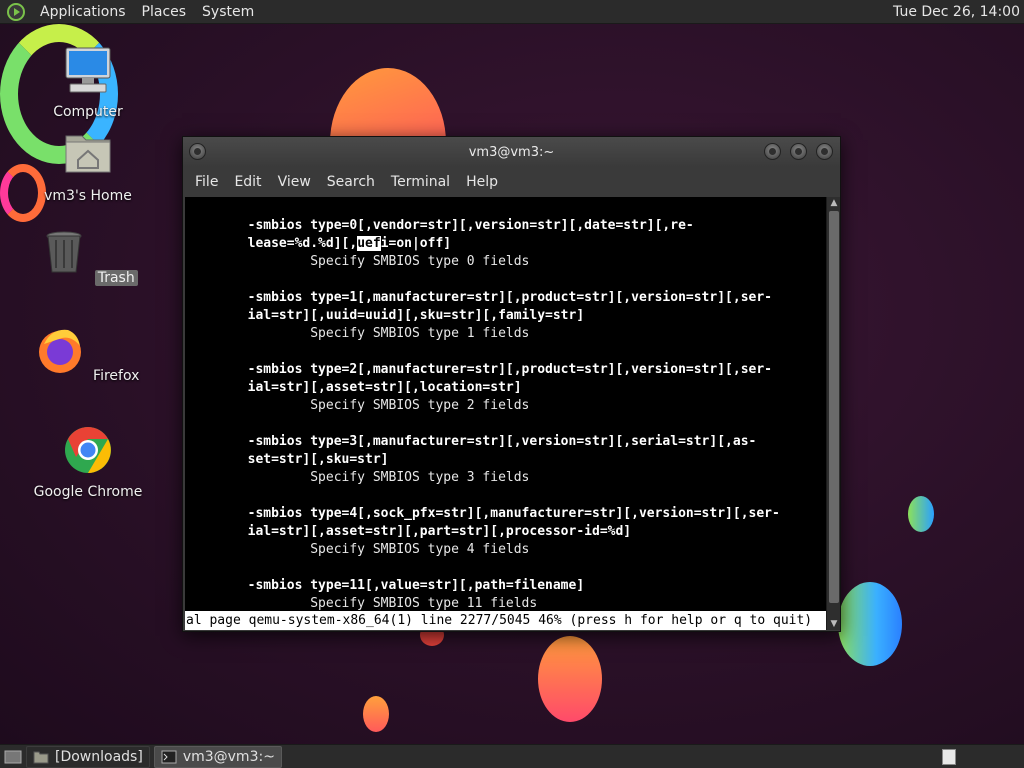 The width and height of the screenshot is (1024, 768). Describe the element at coordinates (357, 333) in the screenshot. I see `terminal-line: Specify SMBIOS type 1 fields` at that location.